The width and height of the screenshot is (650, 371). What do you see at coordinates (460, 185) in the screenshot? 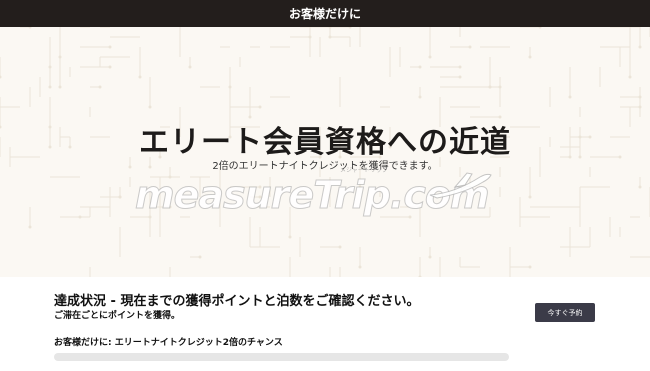
I see `airplane-icon` at bounding box center [460, 185].